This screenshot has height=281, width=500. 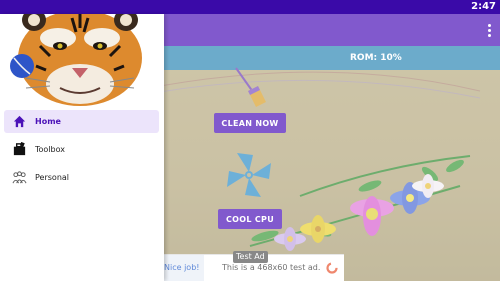 What do you see at coordinates (52, 177) in the screenshot?
I see `nav-label-personal: Personal` at bounding box center [52, 177].